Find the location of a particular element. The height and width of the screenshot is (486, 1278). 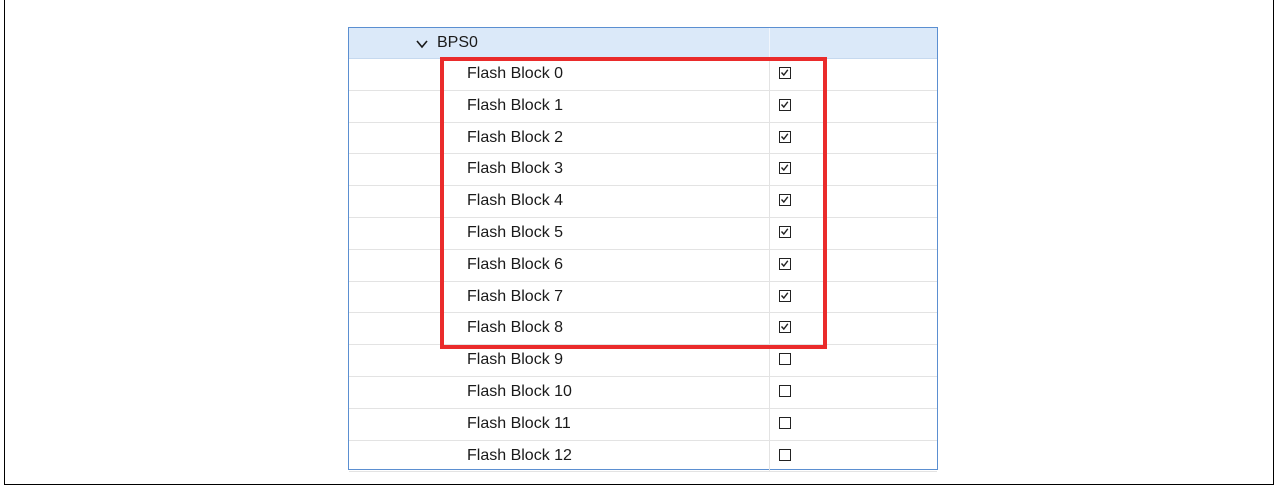

chevron-down-icon is located at coordinates (422, 44).